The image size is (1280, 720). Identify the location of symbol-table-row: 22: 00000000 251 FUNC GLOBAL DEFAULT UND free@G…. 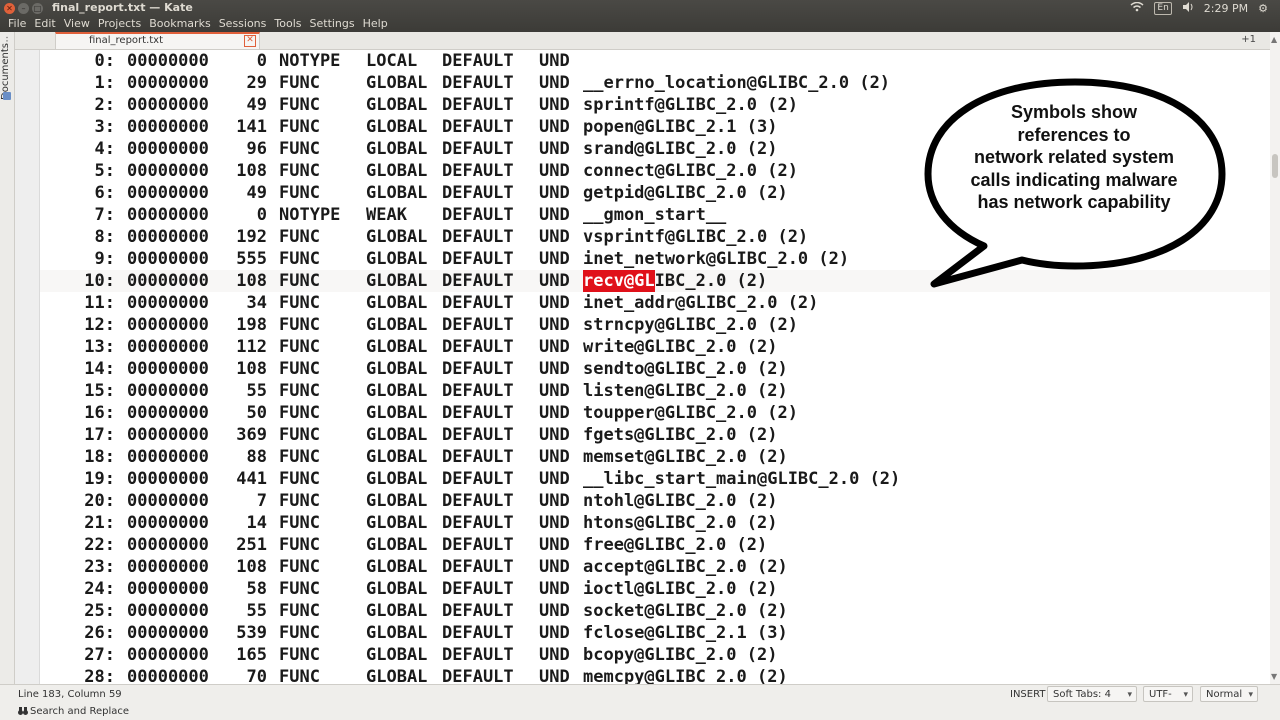
(655, 545).